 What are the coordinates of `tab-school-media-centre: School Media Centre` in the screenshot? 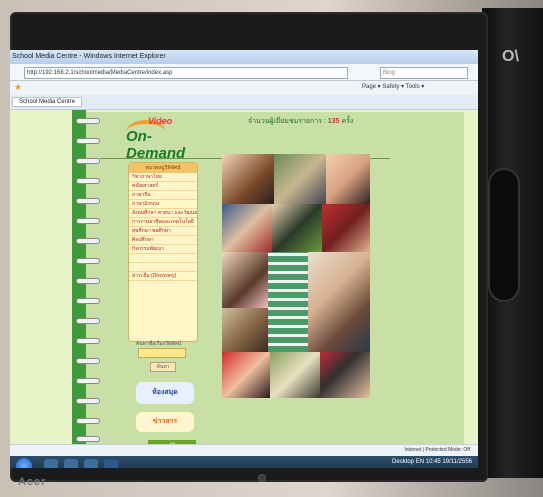 It's located at (47, 102).